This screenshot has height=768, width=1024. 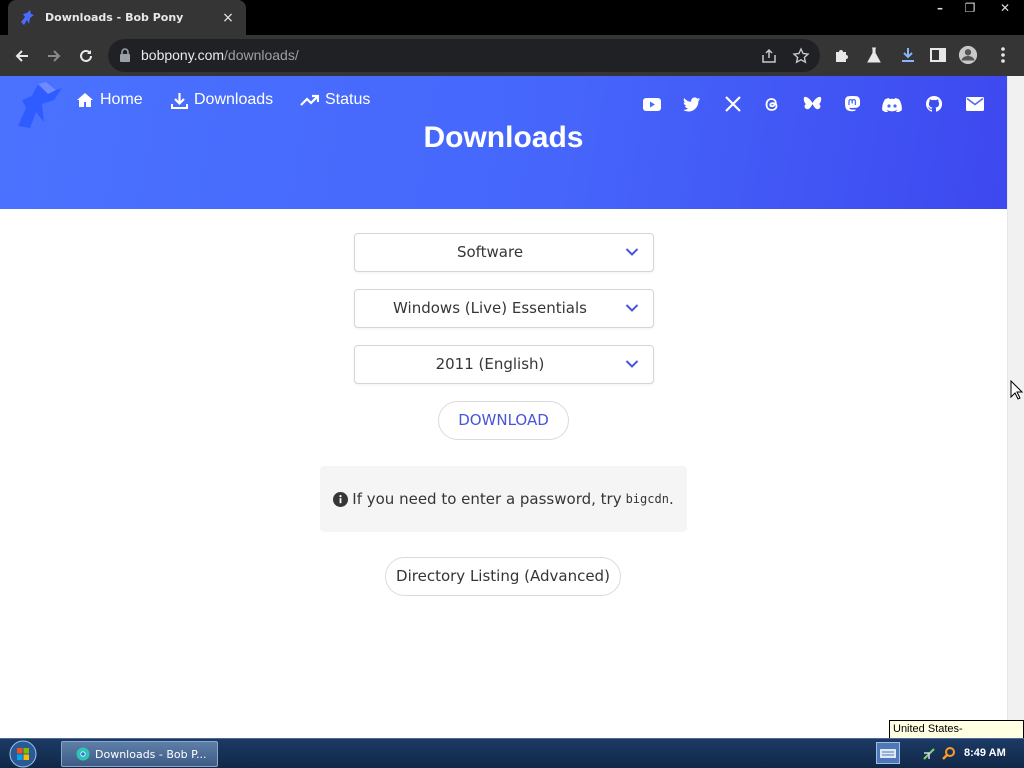 What do you see at coordinates (503, 576) in the screenshot?
I see `directory-listing-button: Directory Listing (Advanced)` at bounding box center [503, 576].